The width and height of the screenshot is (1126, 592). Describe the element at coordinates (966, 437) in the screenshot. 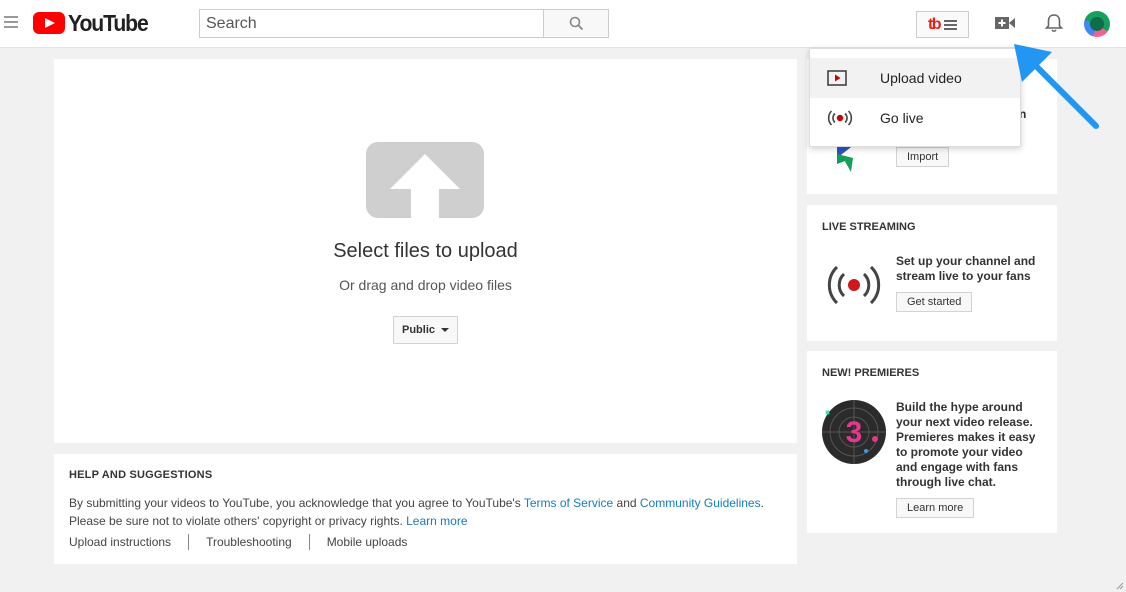

I see `premieres-text-line: Premieres makes it easy` at that location.